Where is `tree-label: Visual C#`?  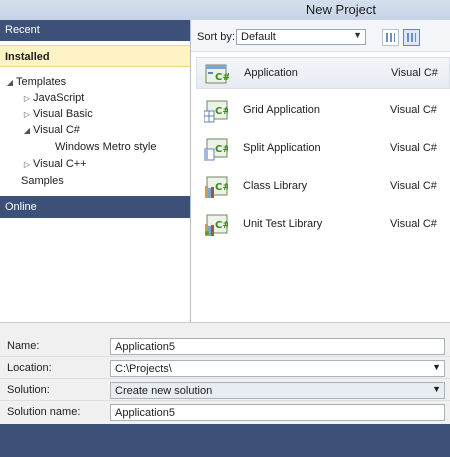 tree-label: Visual C# is located at coordinates (56, 130).